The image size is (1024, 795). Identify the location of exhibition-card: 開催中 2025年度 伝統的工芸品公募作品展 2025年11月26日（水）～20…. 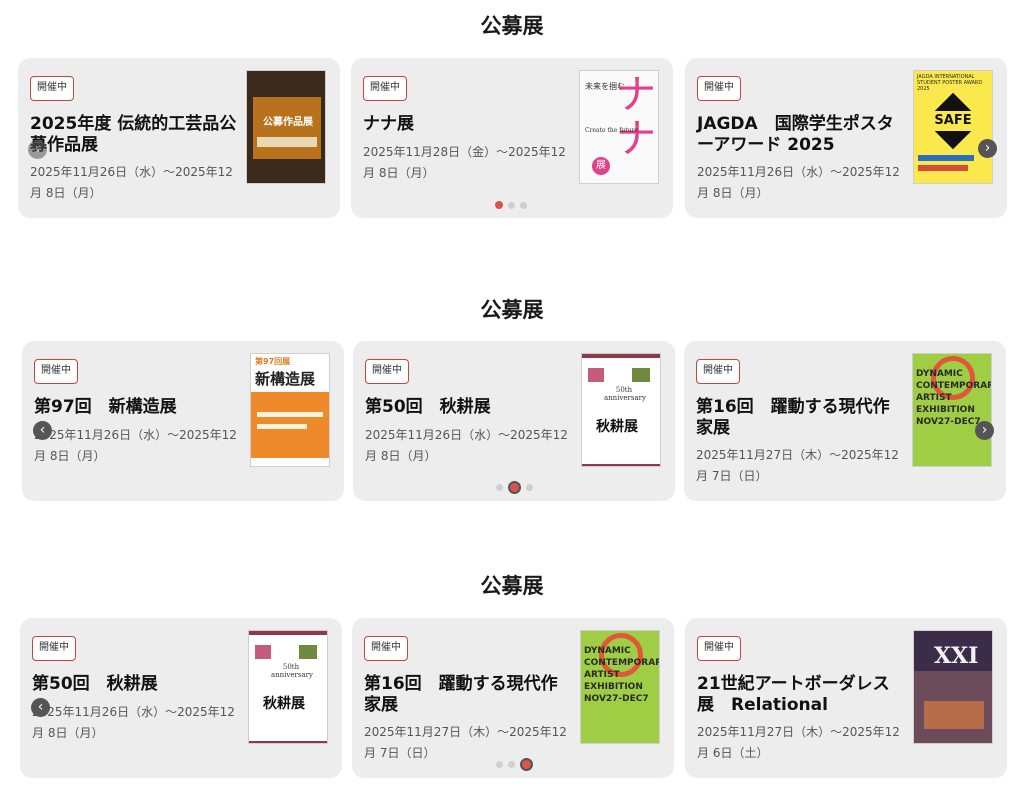
(179, 138).